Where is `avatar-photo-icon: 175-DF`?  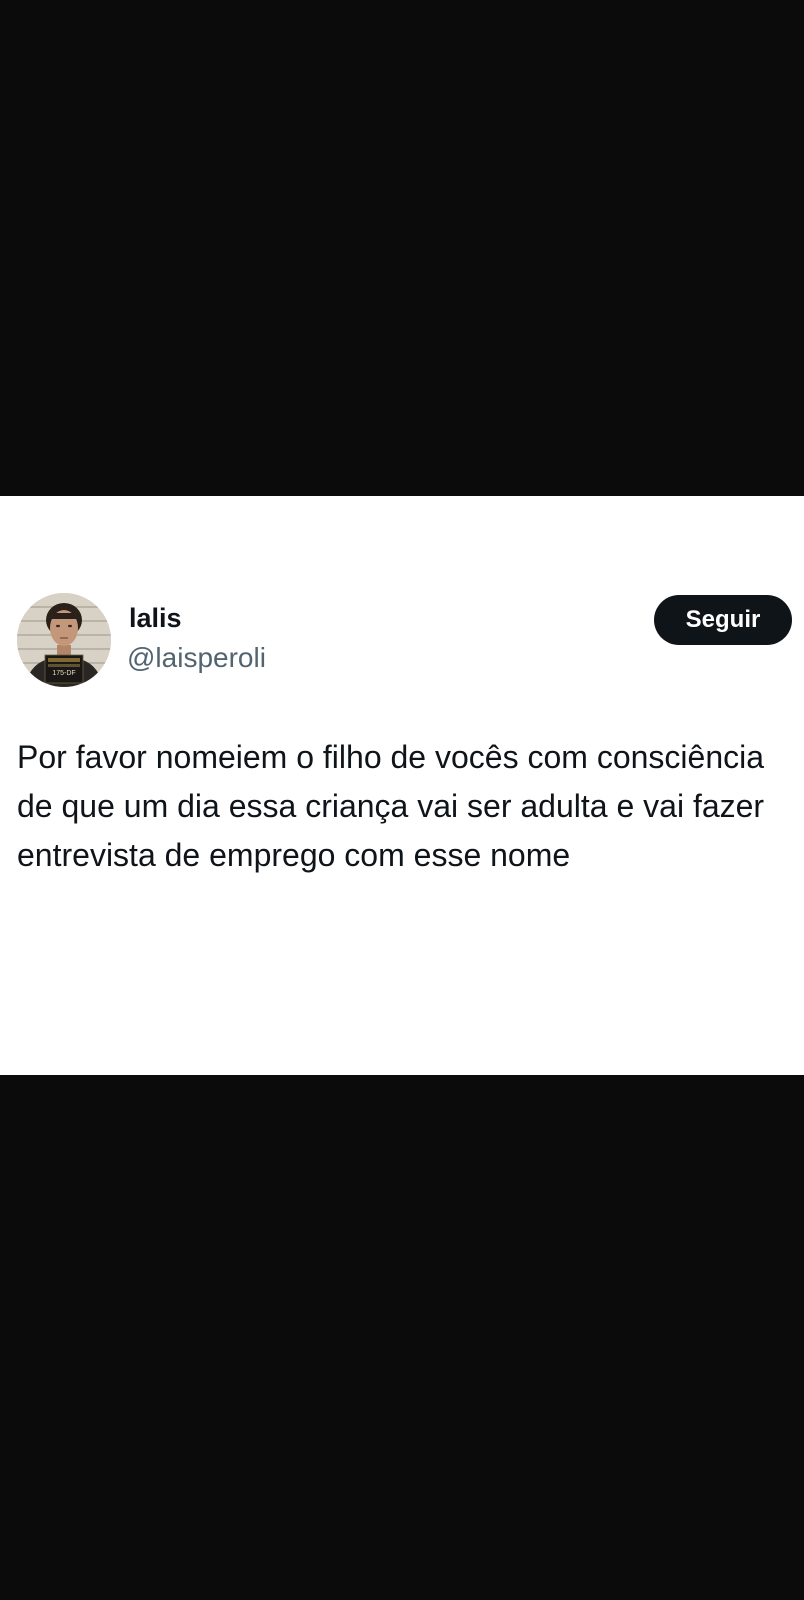 avatar-photo-icon: 175-DF is located at coordinates (64, 640).